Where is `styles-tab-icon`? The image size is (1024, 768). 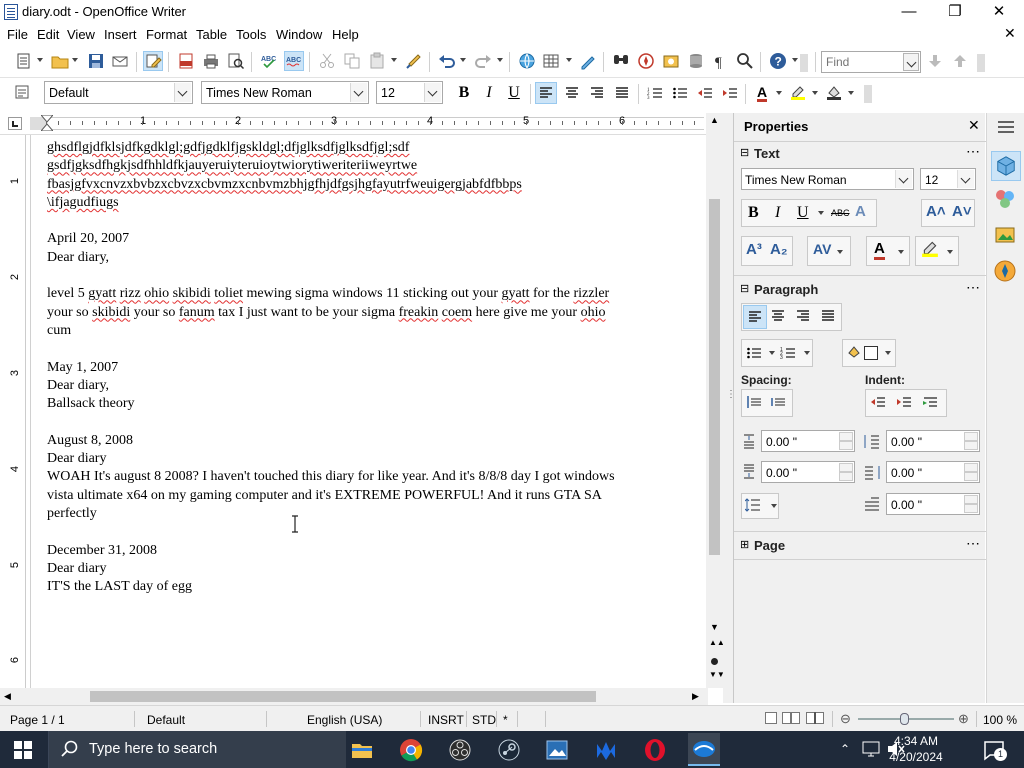 styles-tab-icon is located at coordinates (1006, 200).